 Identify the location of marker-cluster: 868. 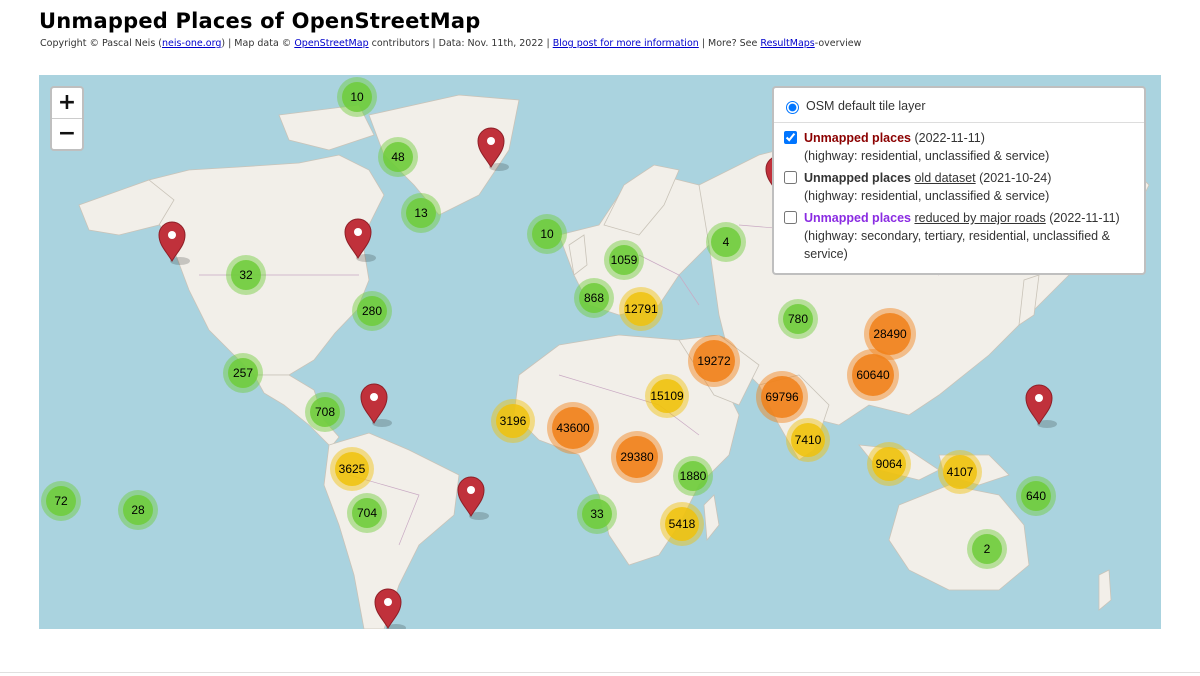
(594, 298).